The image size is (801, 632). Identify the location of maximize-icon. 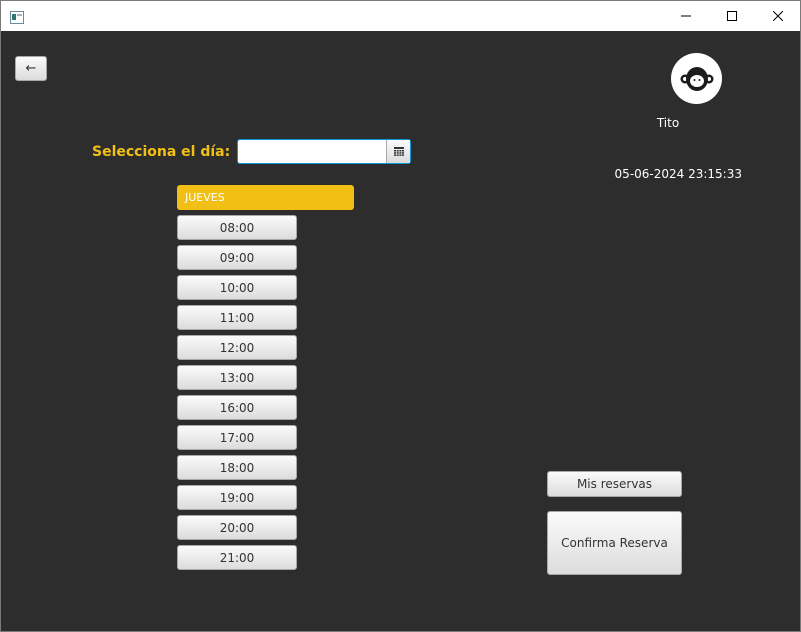
(732, 16).